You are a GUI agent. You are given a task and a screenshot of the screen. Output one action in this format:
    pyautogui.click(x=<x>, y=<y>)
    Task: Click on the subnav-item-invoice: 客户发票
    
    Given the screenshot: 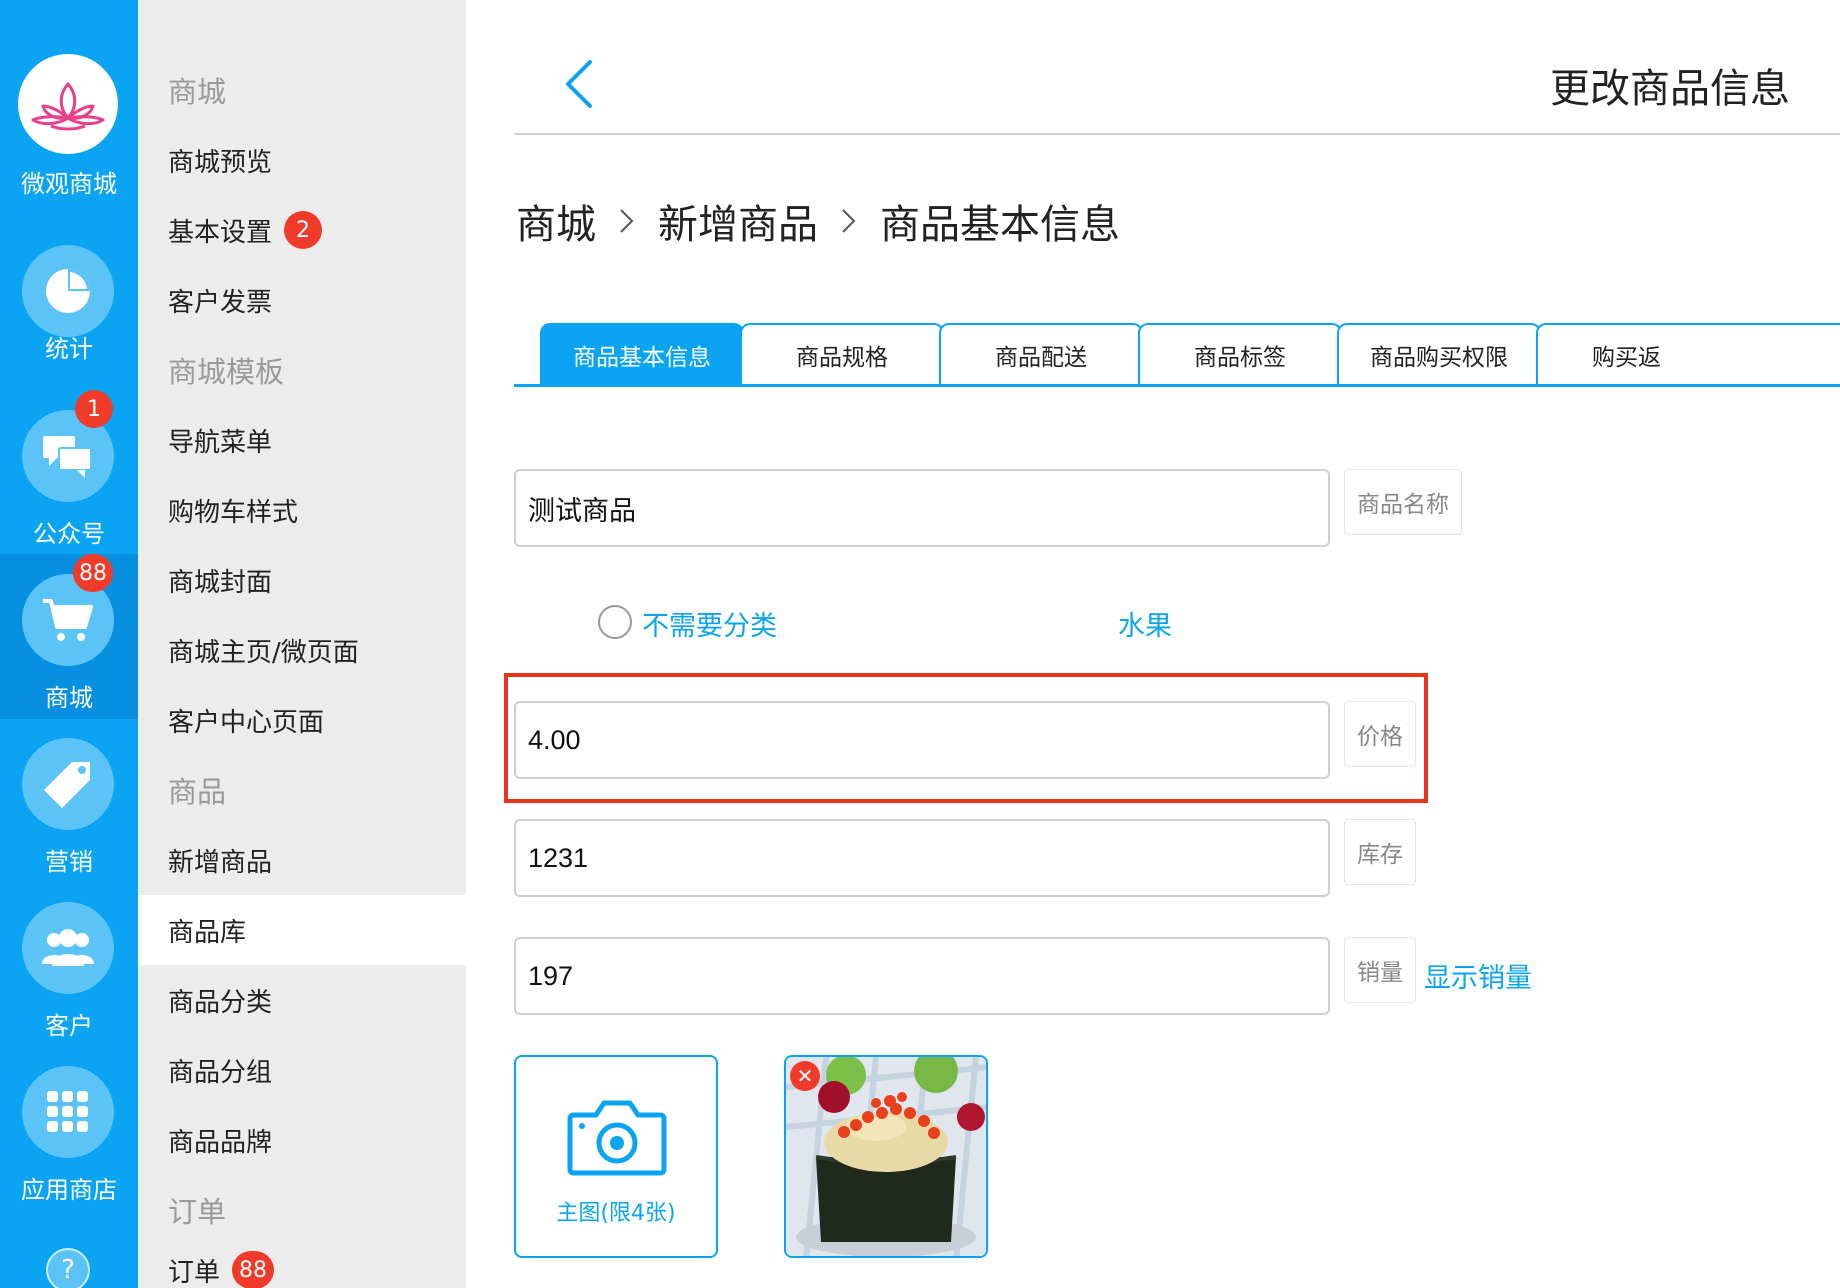 What is the action you would take?
    pyautogui.click(x=302, y=300)
    